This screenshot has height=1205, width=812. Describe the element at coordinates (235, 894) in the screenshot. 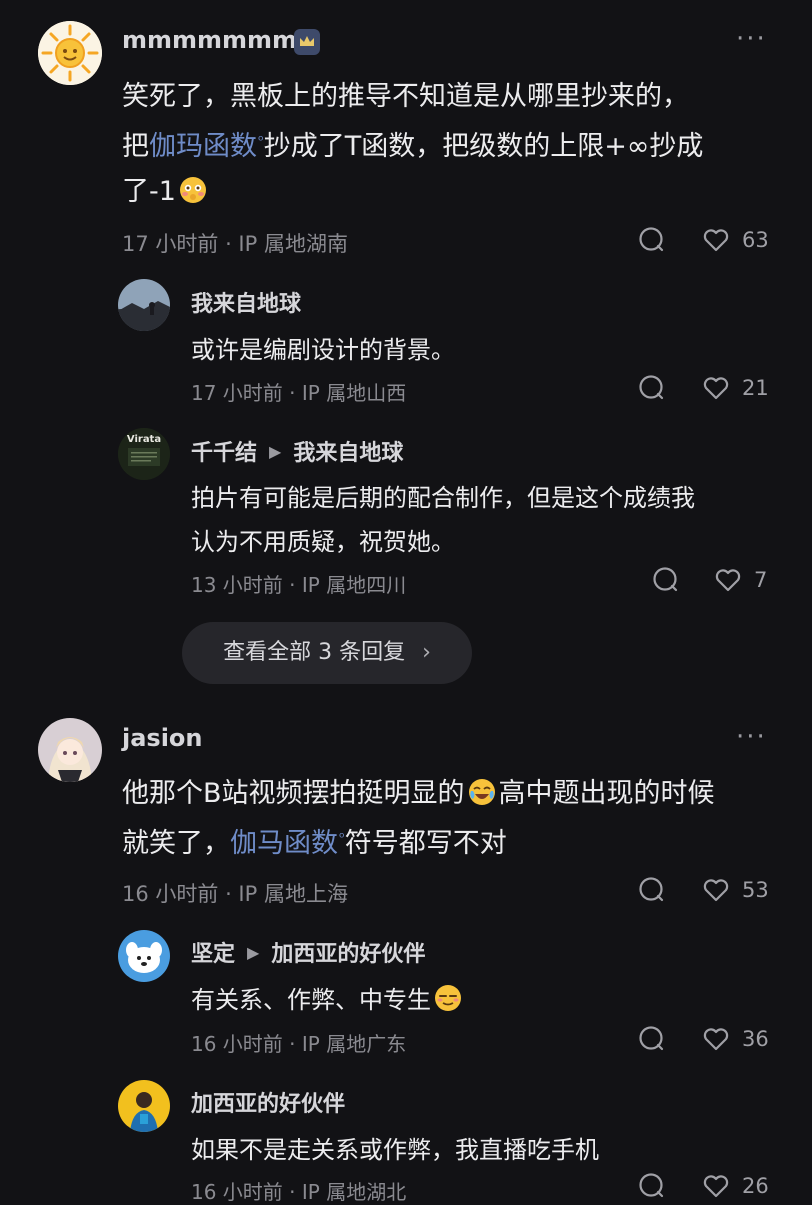

I see `comment-meta: 16 小时前 · IP 属地上海` at that location.